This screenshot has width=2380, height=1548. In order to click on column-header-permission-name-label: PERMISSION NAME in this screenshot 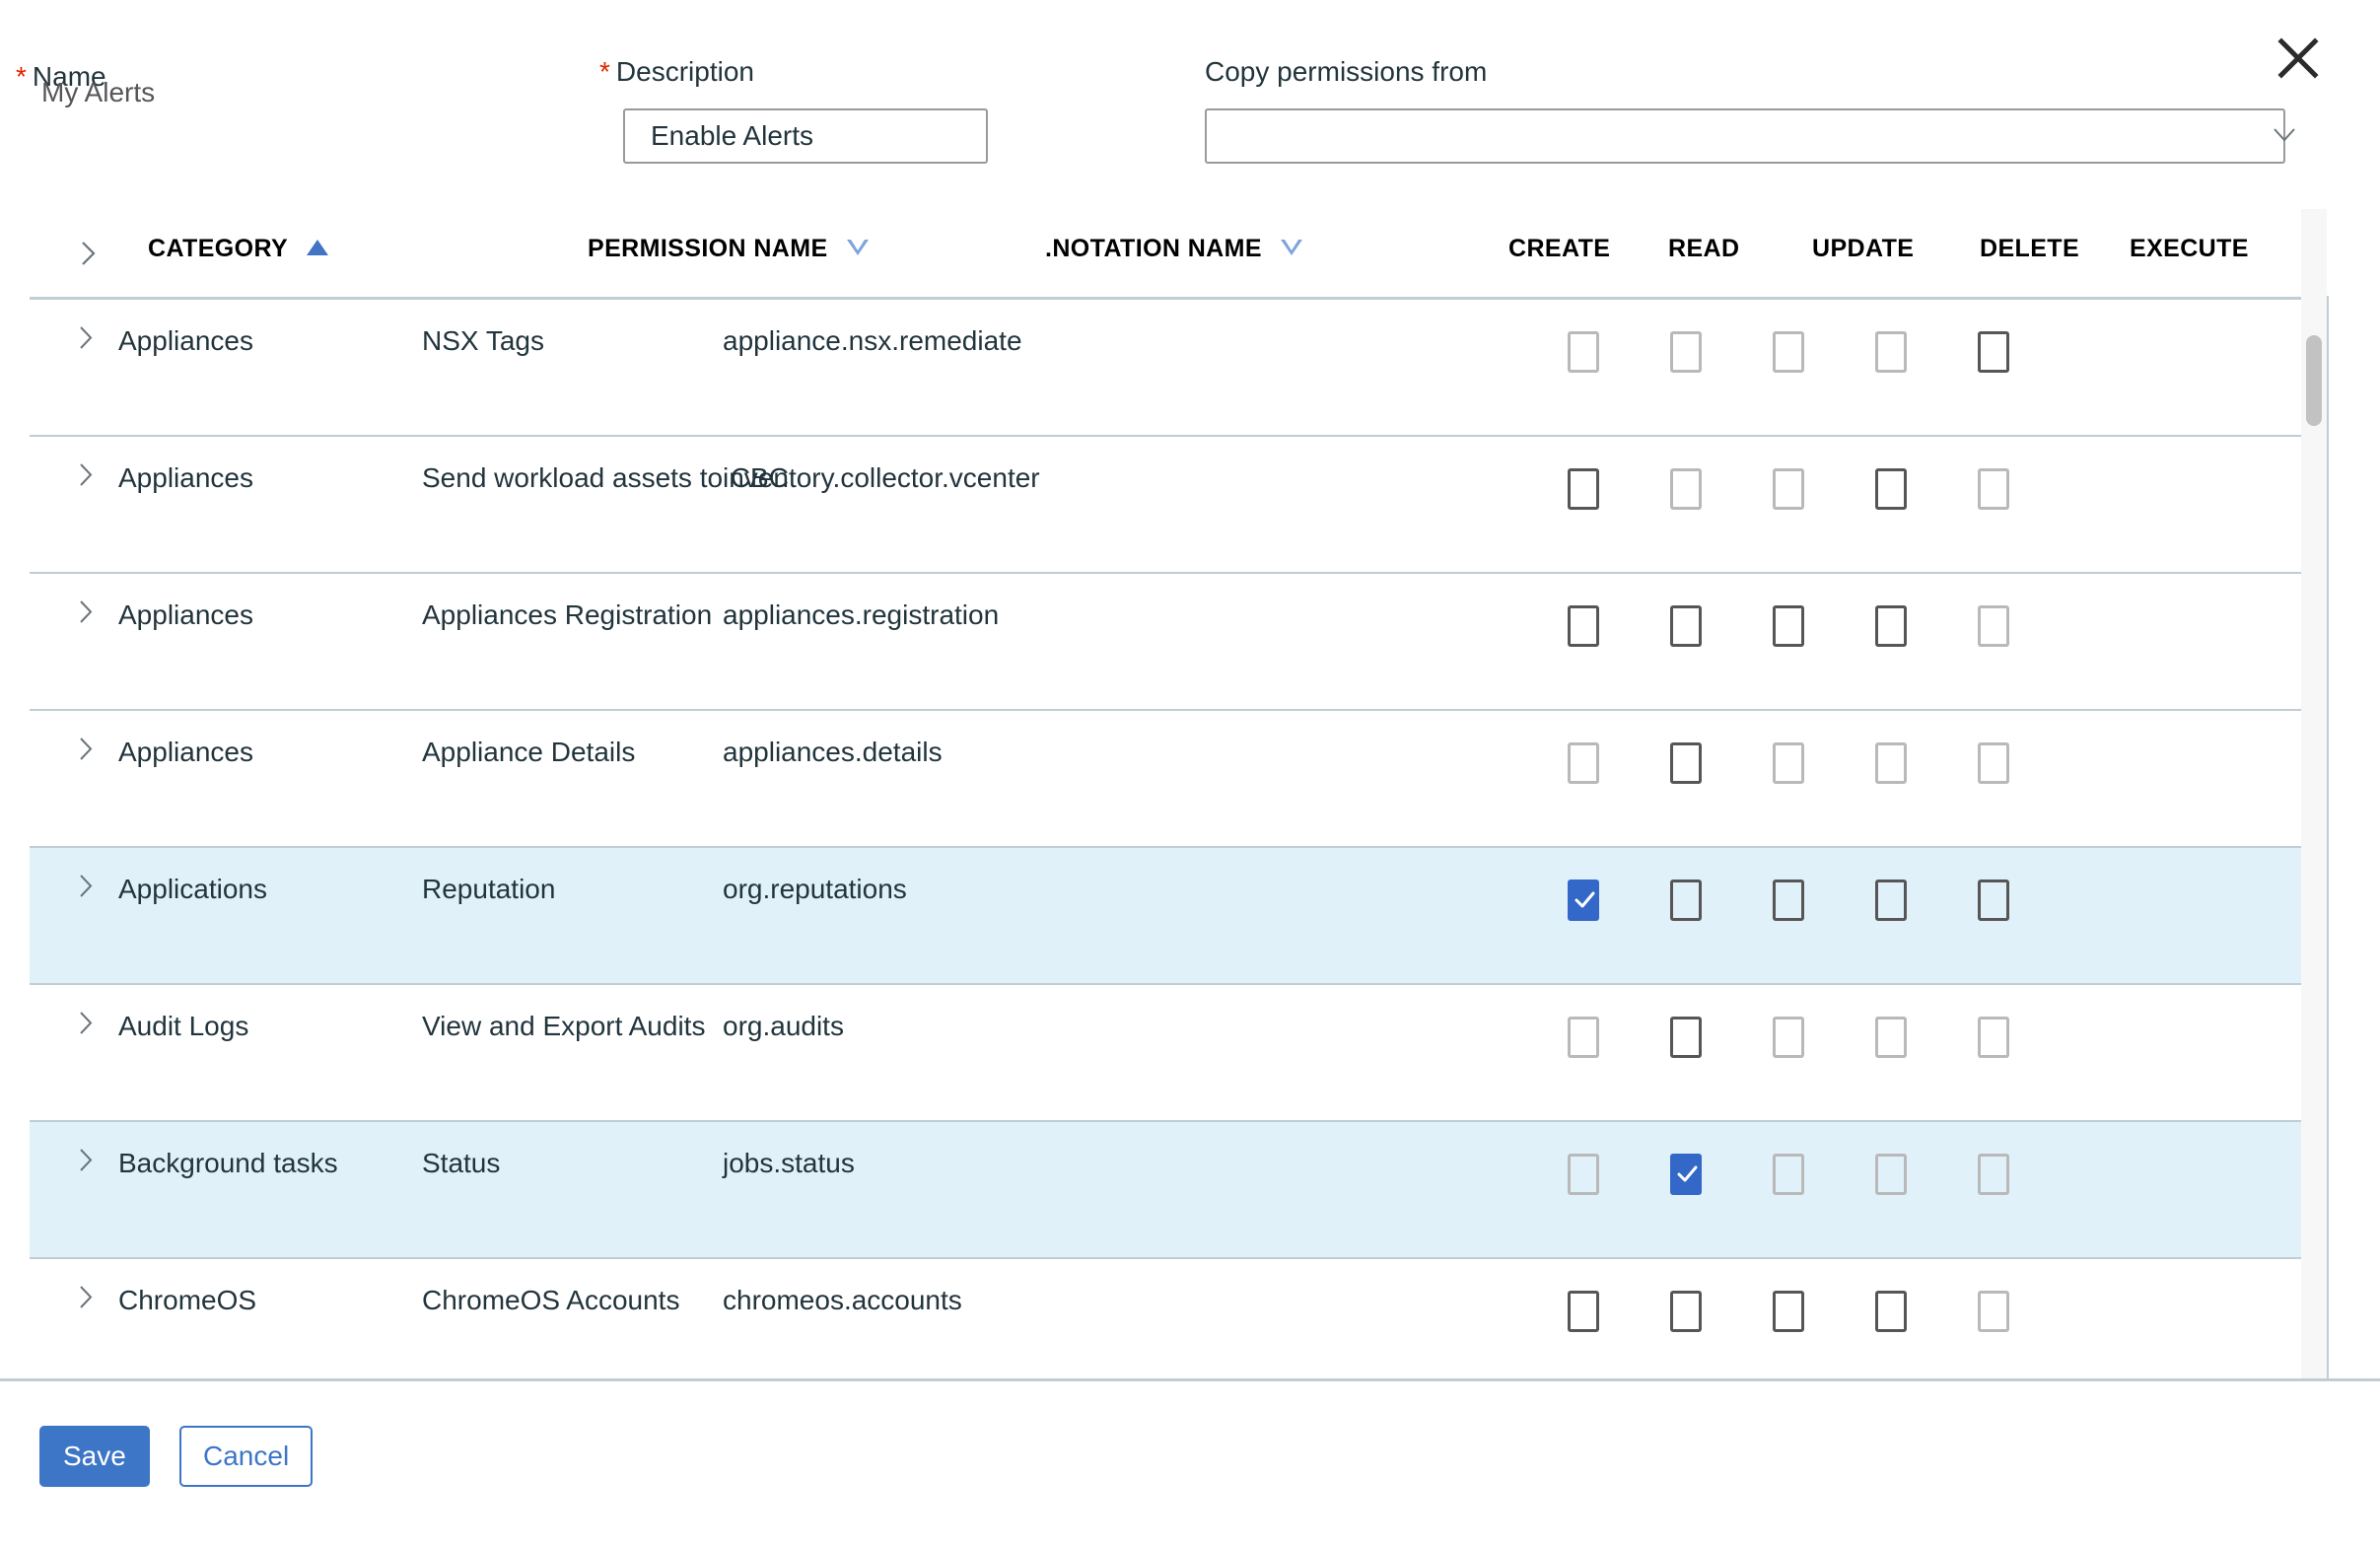, I will do `click(708, 249)`.